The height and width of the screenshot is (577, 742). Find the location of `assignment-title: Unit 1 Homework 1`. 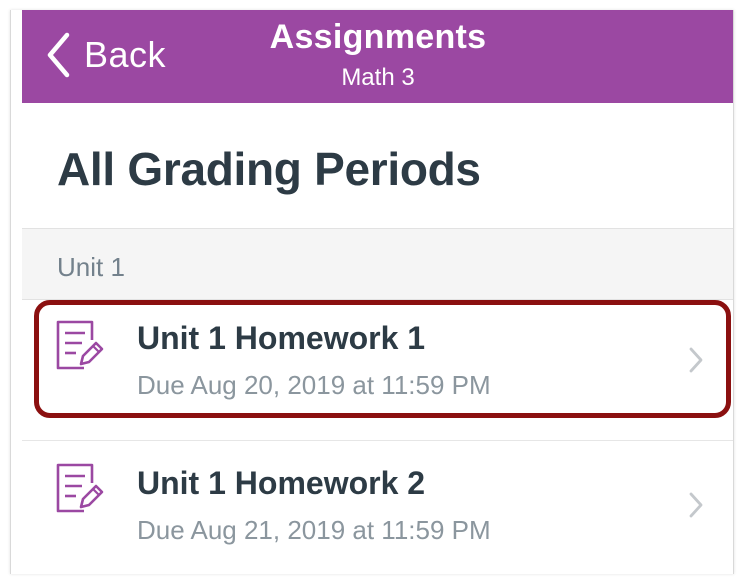

assignment-title: Unit 1 Homework 1 is located at coordinates (281, 338).